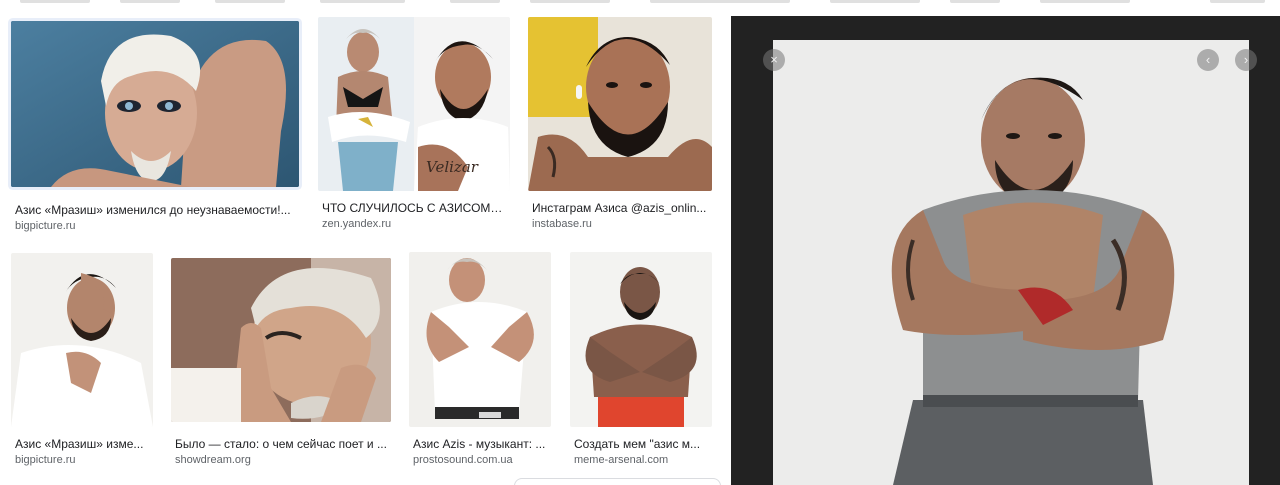 The width and height of the screenshot is (1280, 485). What do you see at coordinates (774, 60) in the screenshot?
I see `close-icon: ×` at bounding box center [774, 60].